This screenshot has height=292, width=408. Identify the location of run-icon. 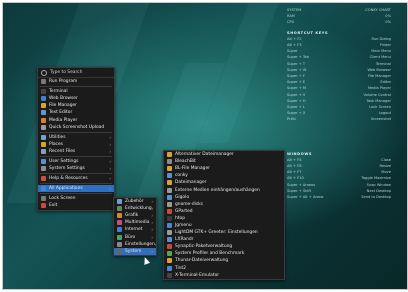
(43, 82).